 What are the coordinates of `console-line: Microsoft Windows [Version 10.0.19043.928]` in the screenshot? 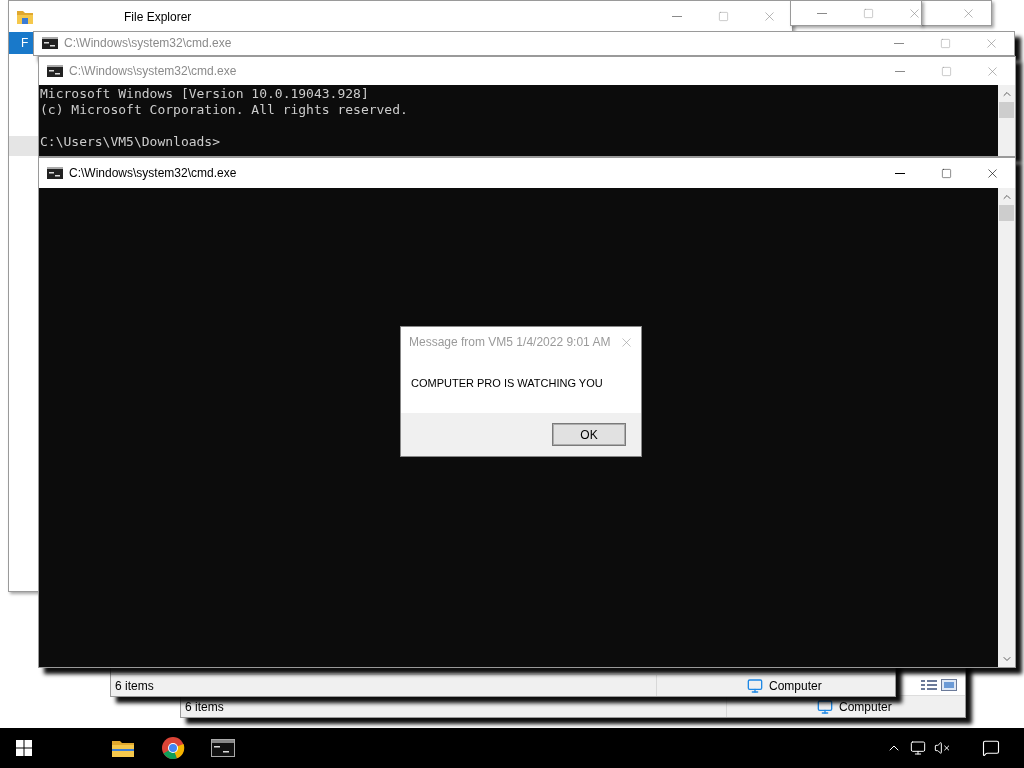 It's located at (205, 94).